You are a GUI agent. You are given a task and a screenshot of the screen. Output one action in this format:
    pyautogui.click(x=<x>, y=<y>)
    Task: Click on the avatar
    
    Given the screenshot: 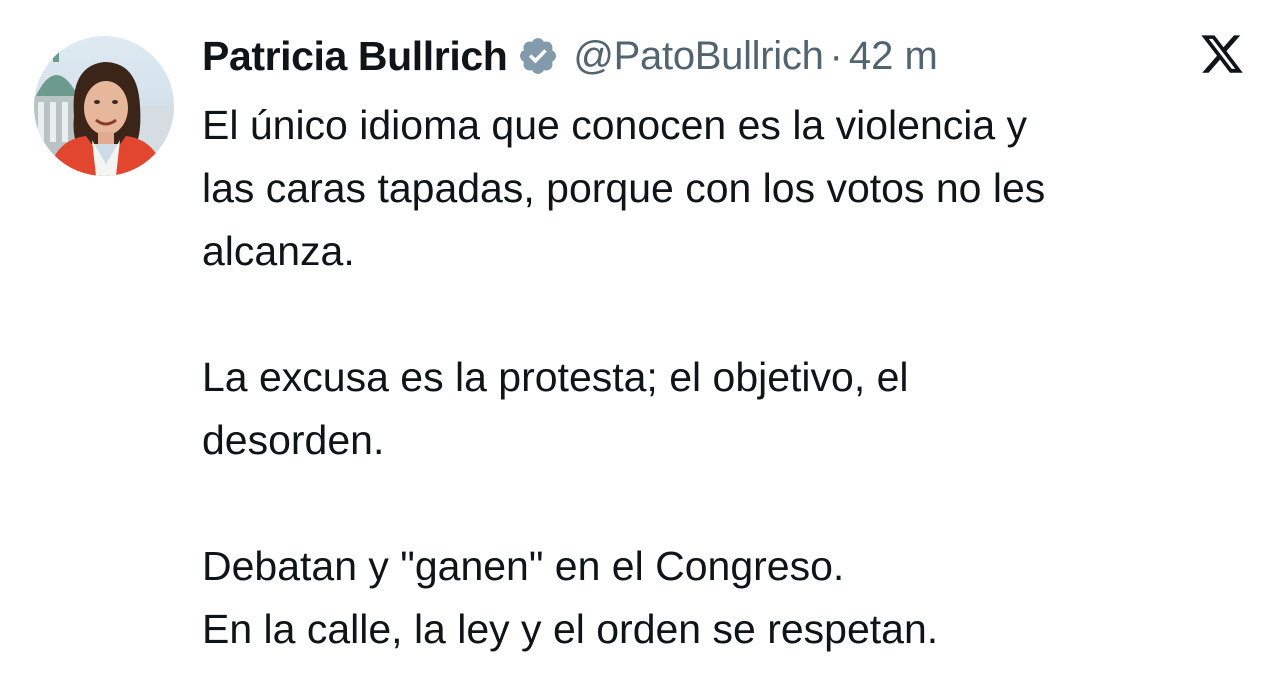 What is the action you would take?
    pyautogui.click(x=104, y=106)
    